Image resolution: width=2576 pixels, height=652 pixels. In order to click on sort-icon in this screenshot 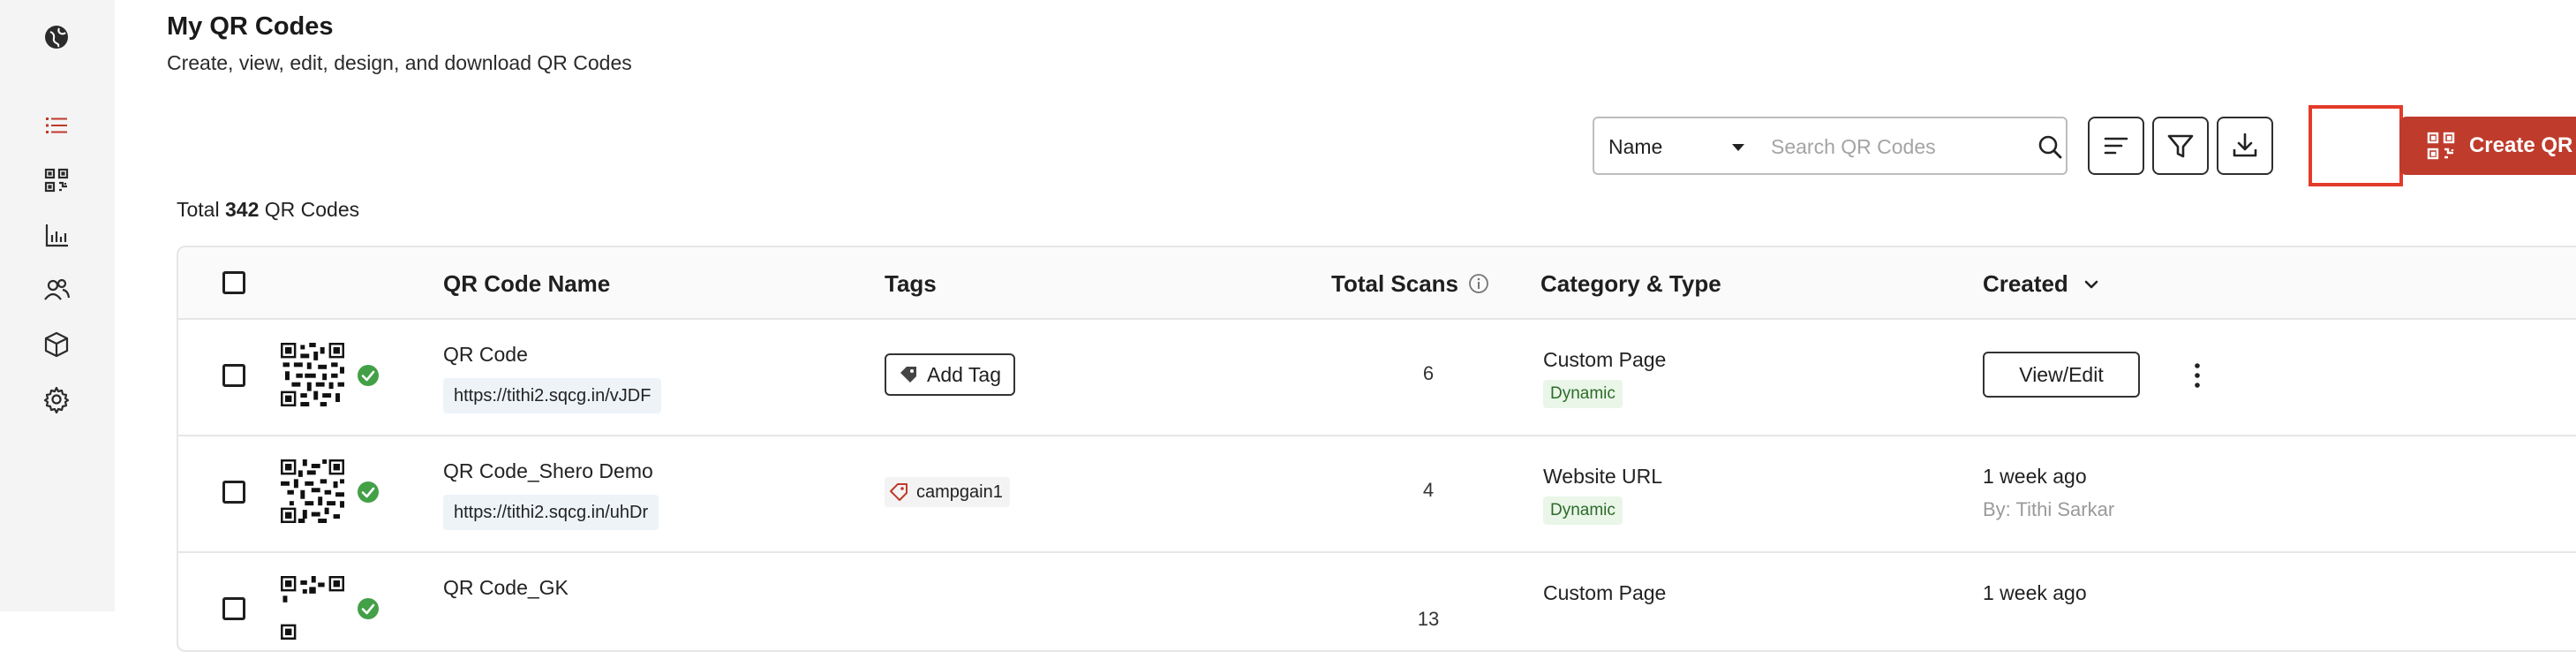, I will do `click(2116, 146)`.